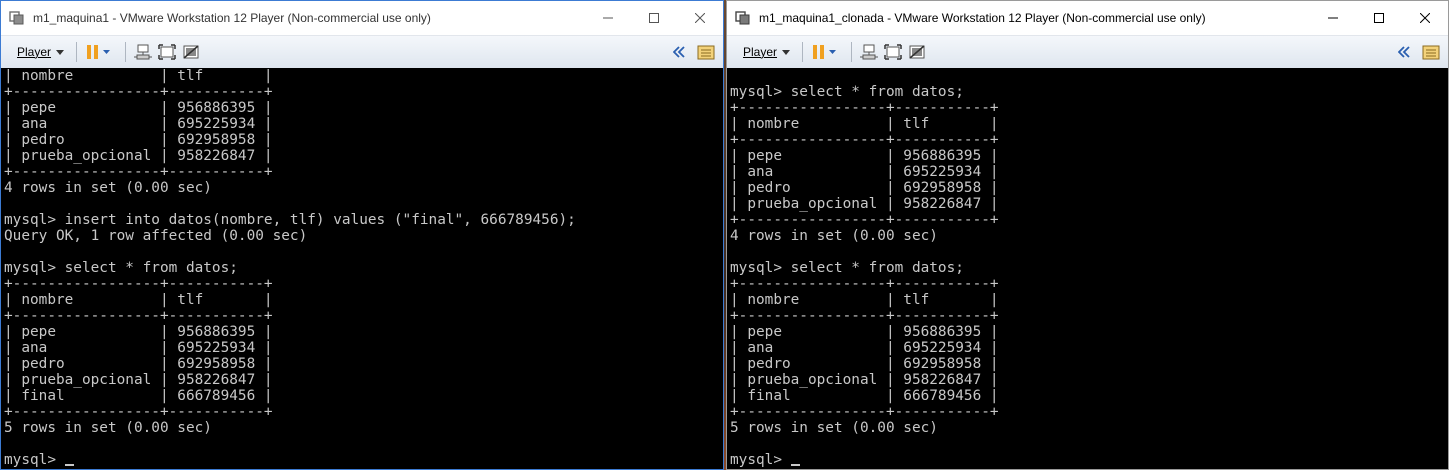 The width and height of the screenshot is (1449, 470). I want to click on vmware-app-icon, so click(742, 18).